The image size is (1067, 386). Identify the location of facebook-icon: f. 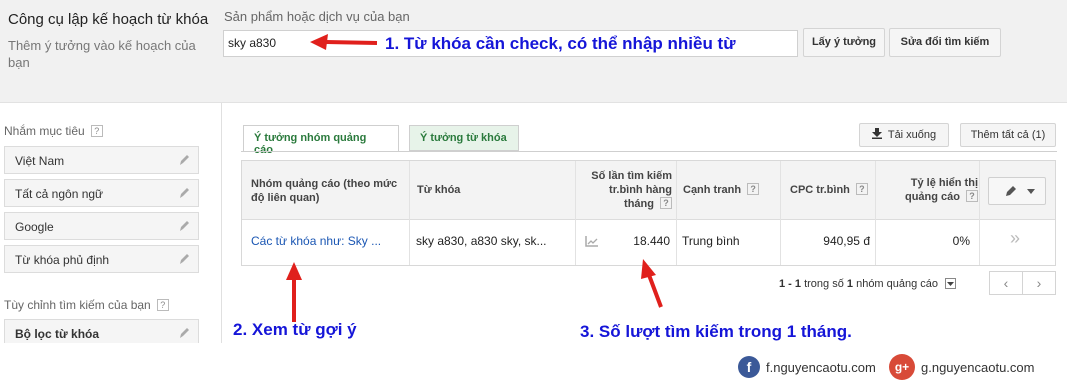
(749, 367).